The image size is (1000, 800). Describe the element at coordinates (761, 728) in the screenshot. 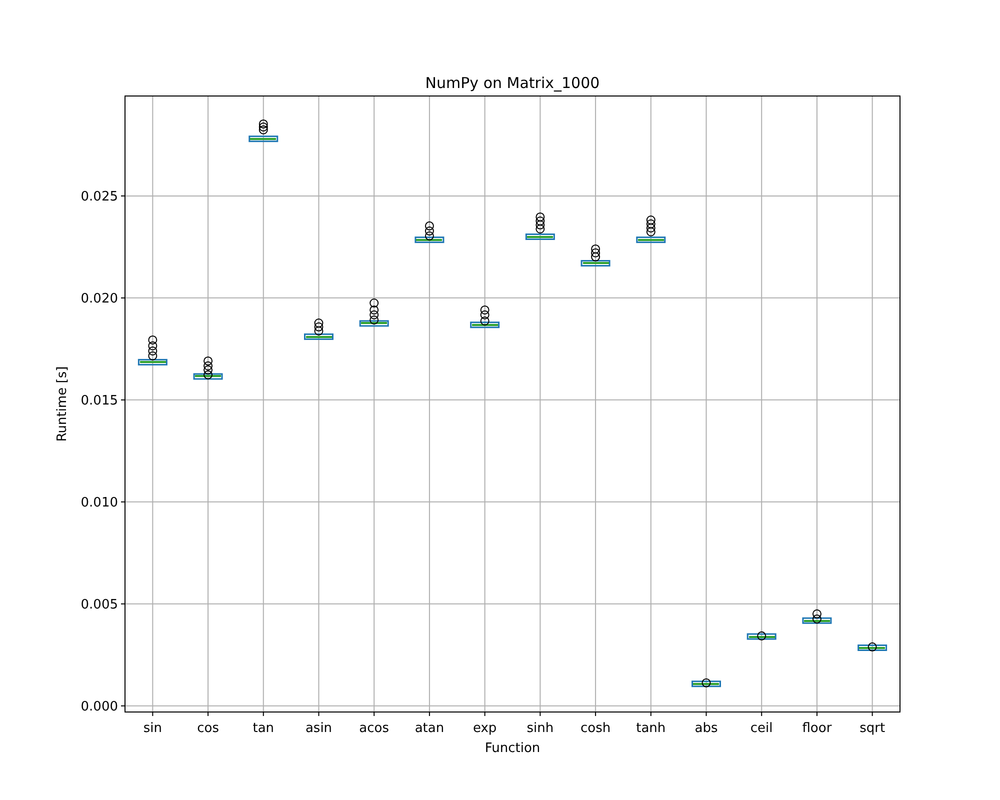

I see `tick-label: ceil` at that location.